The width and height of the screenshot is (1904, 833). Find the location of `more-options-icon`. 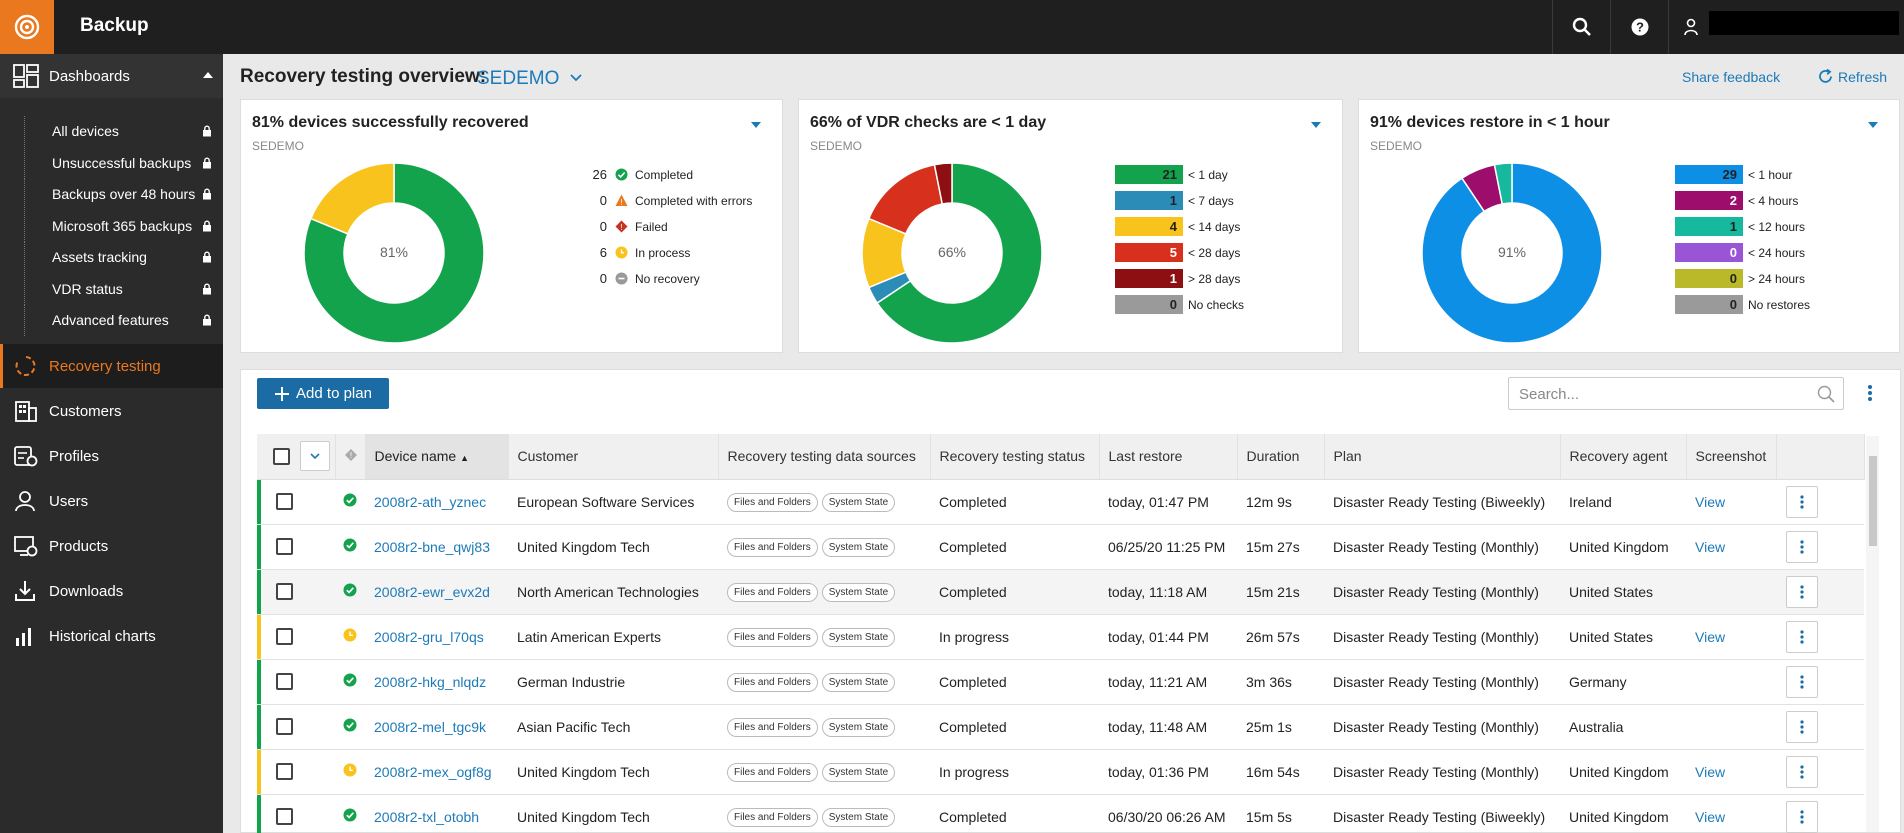

more-options-icon is located at coordinates (1870, 393).